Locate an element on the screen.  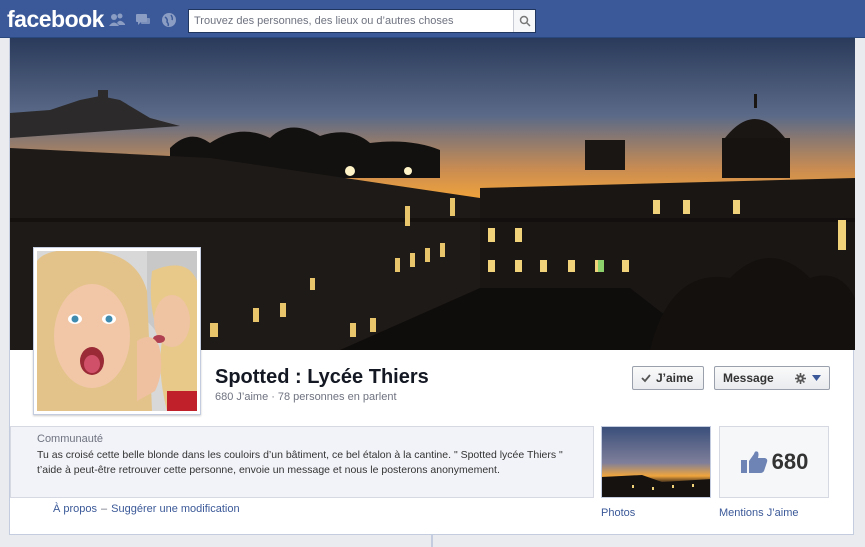
gear-icon is located at coordinates (800, 378).